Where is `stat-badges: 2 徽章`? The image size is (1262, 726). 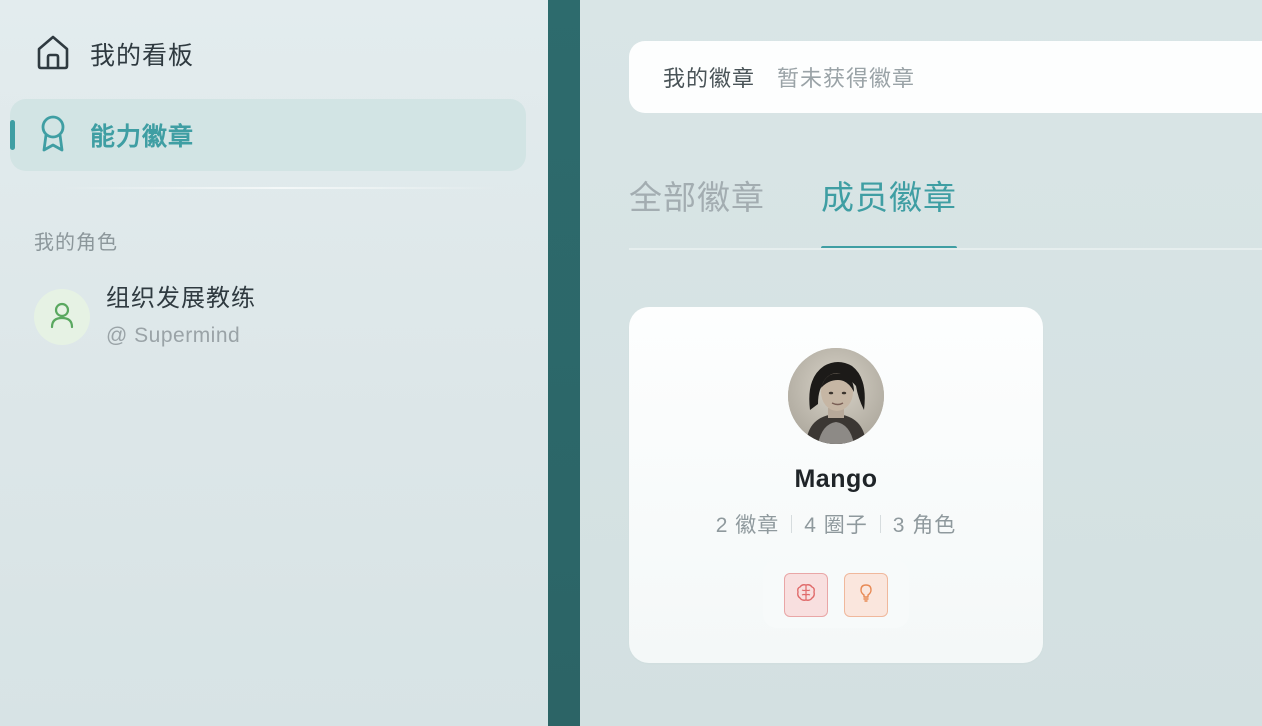
stat-badges: 2 徽章 is located at coordinates (747, 525).